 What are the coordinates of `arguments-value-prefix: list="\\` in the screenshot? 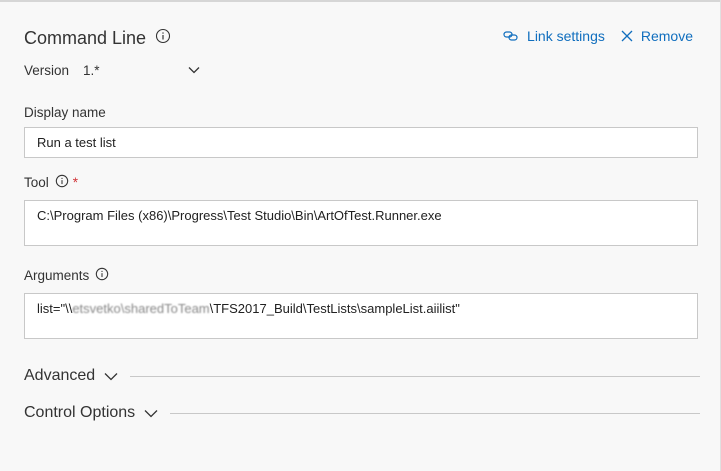 It's located at (55, 308).